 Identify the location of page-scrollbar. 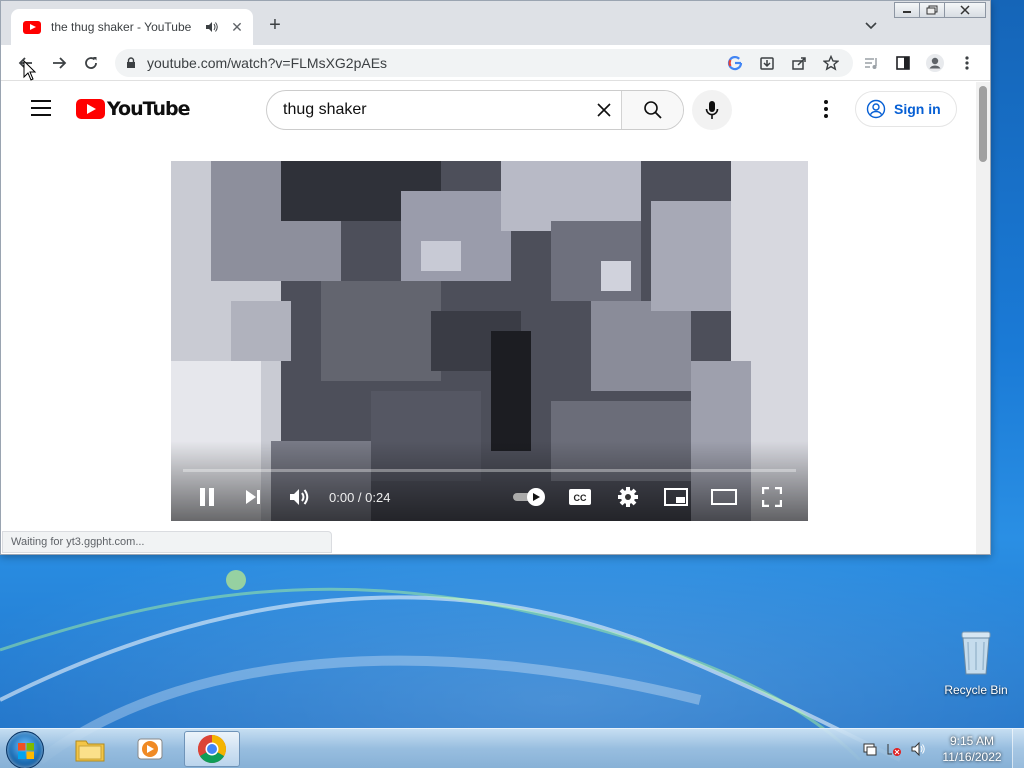
(983, 318).